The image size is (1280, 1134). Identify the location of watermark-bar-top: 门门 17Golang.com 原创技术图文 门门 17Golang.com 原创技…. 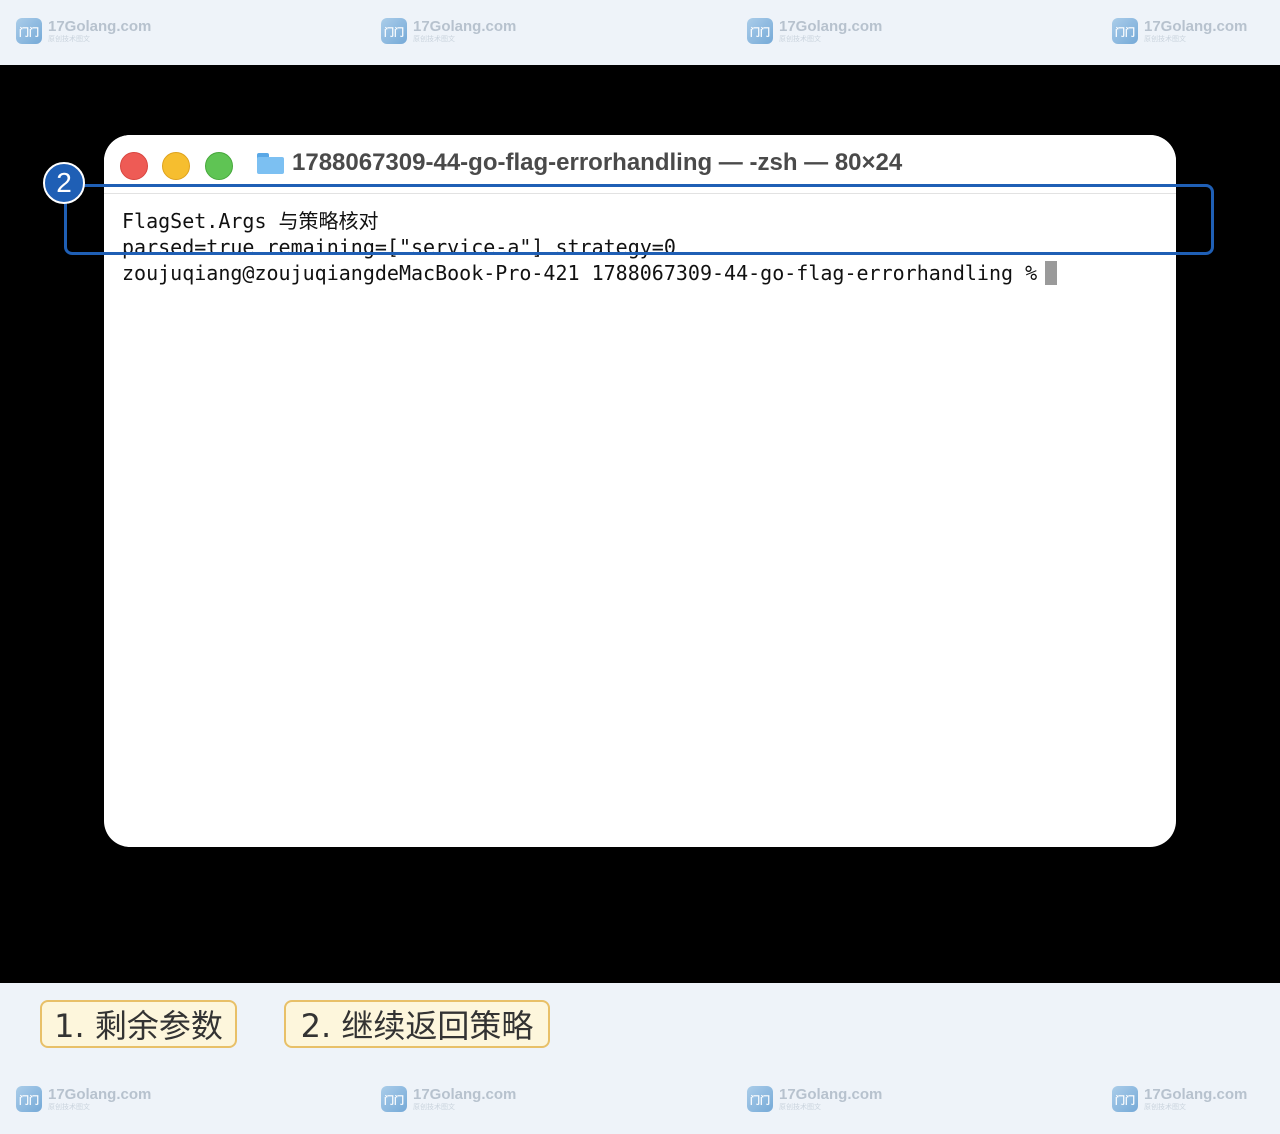
(640, 32).